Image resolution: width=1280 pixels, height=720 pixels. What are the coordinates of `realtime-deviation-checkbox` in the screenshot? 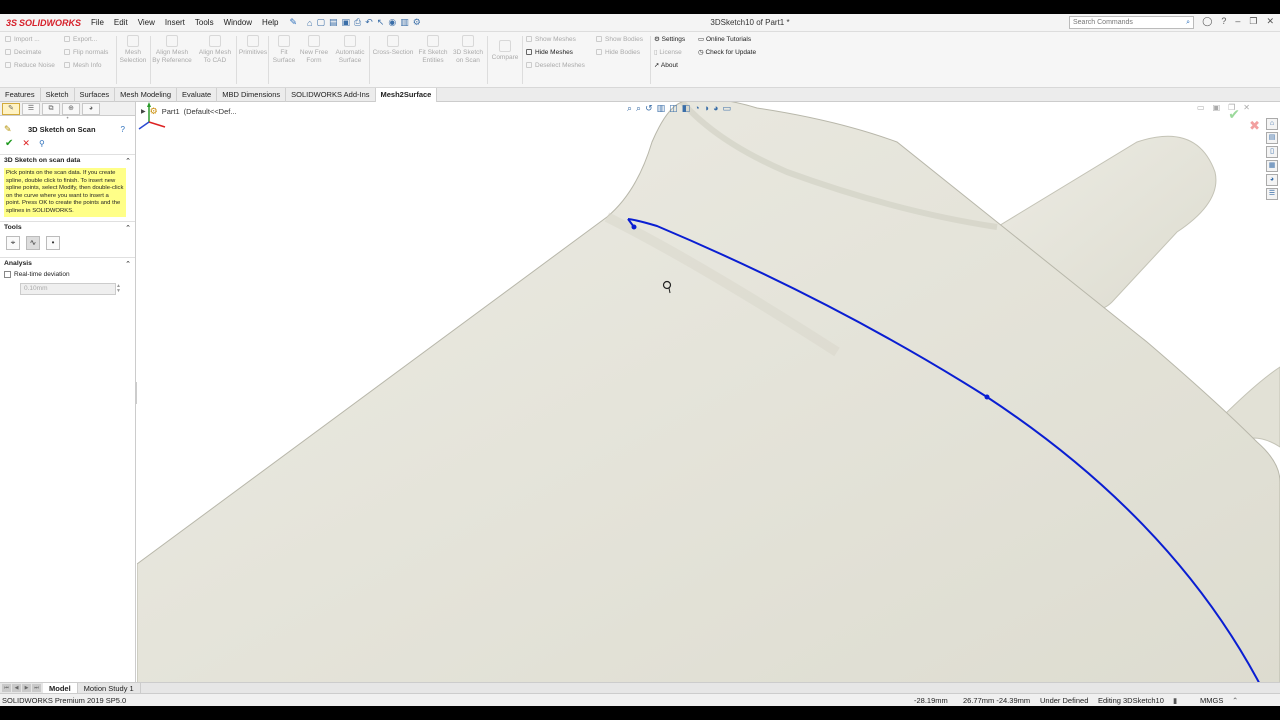 It's located at (7, 274).